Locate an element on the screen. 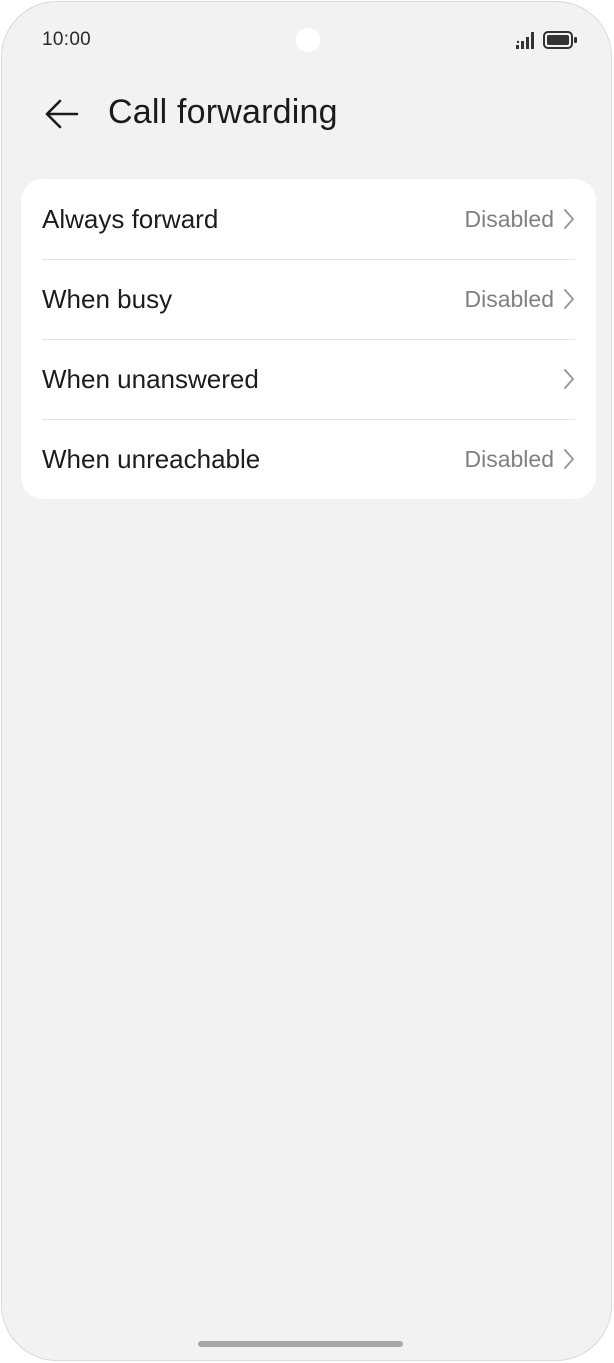 The height and width of the screenshot is (1363, 614). when-unanswered-row: When unanswered is located at coordinates (308, 379).